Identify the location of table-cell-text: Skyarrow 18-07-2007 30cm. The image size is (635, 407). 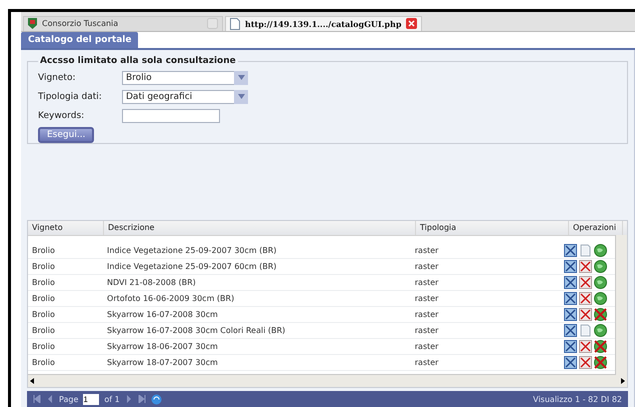
(162, 362).